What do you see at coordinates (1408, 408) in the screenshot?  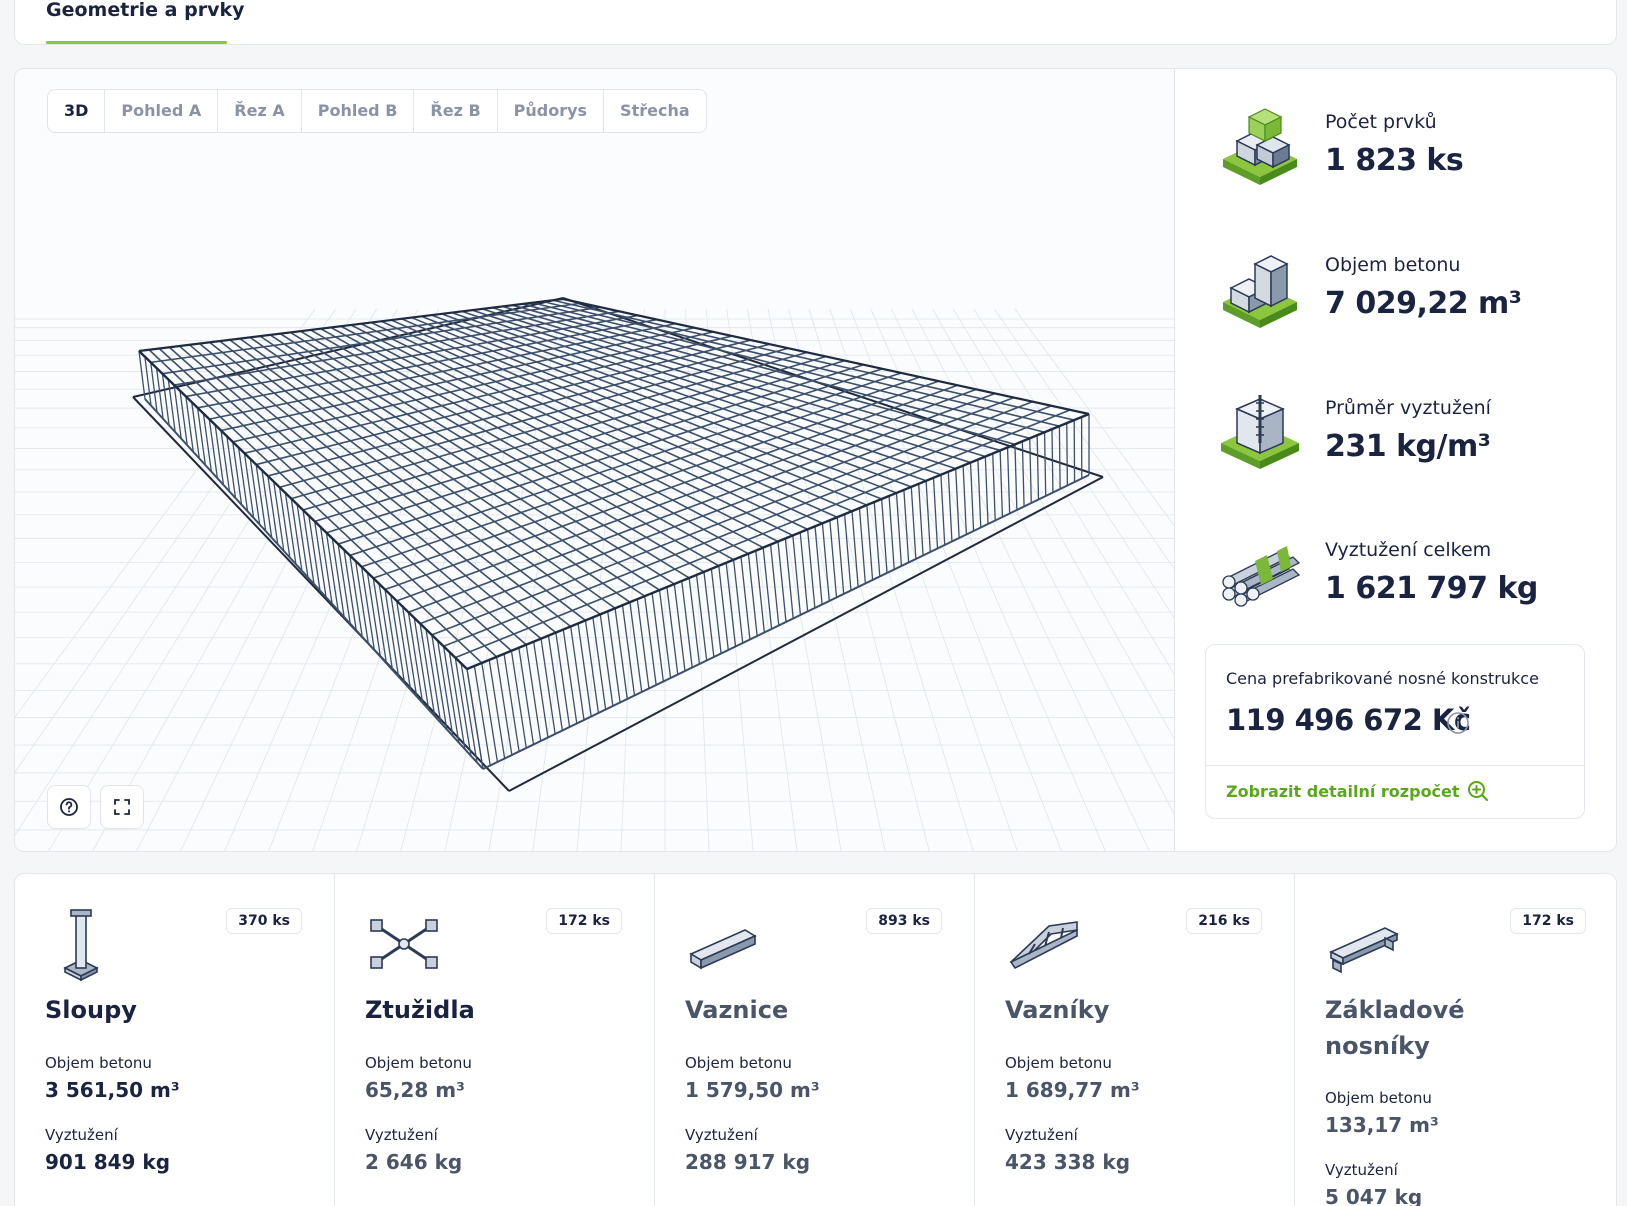 I see `stat-label: Průměr vyztužení` at bounding box center [1408, 408].